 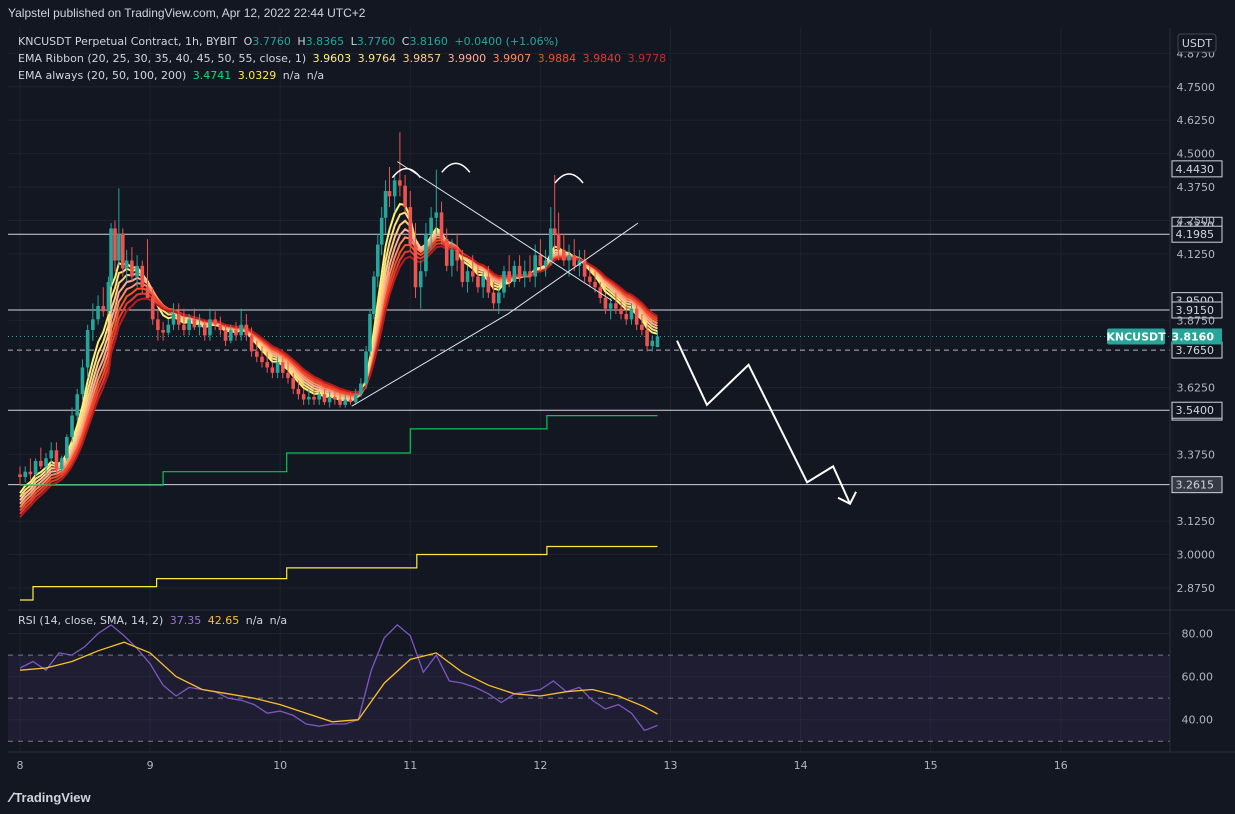 What do you see at coordinates (1196, 254) in the screenshot?
I see `y-tick-label: 4.1250` at bounding box center [1196, 254].